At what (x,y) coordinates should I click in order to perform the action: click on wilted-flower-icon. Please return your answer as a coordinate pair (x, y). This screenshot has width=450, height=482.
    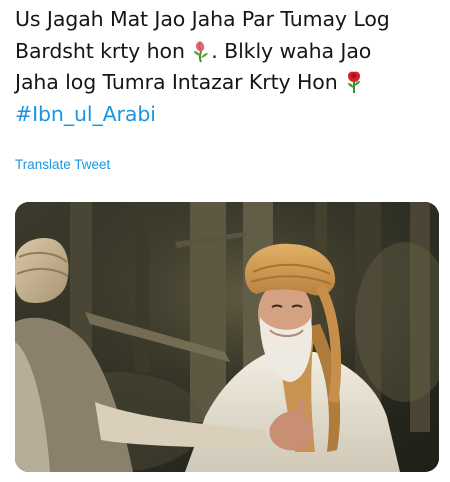
    Looking at the image, I should click on (201, 51).